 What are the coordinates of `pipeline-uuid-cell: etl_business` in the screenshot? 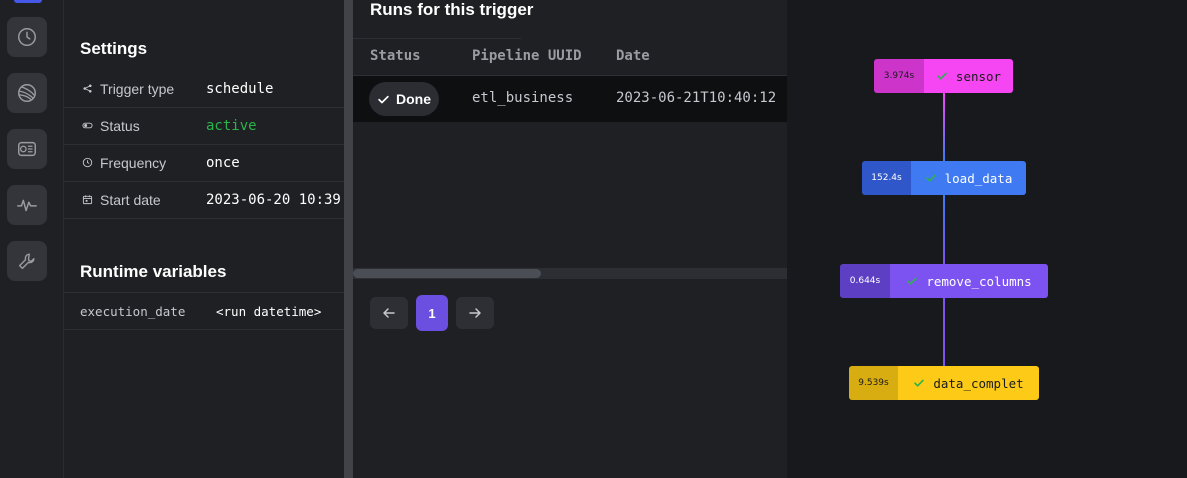 It's located at (523, 98).